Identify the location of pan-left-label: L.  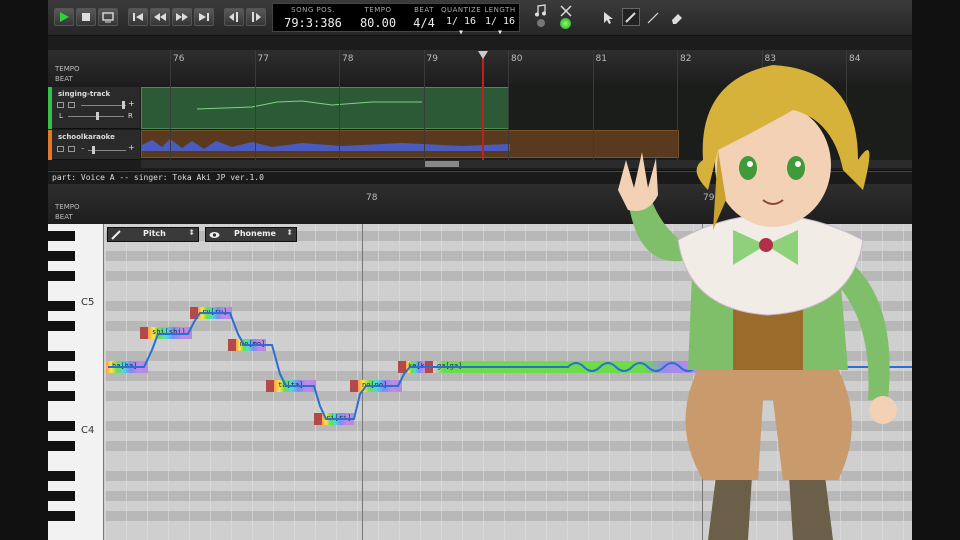
(61, 116).